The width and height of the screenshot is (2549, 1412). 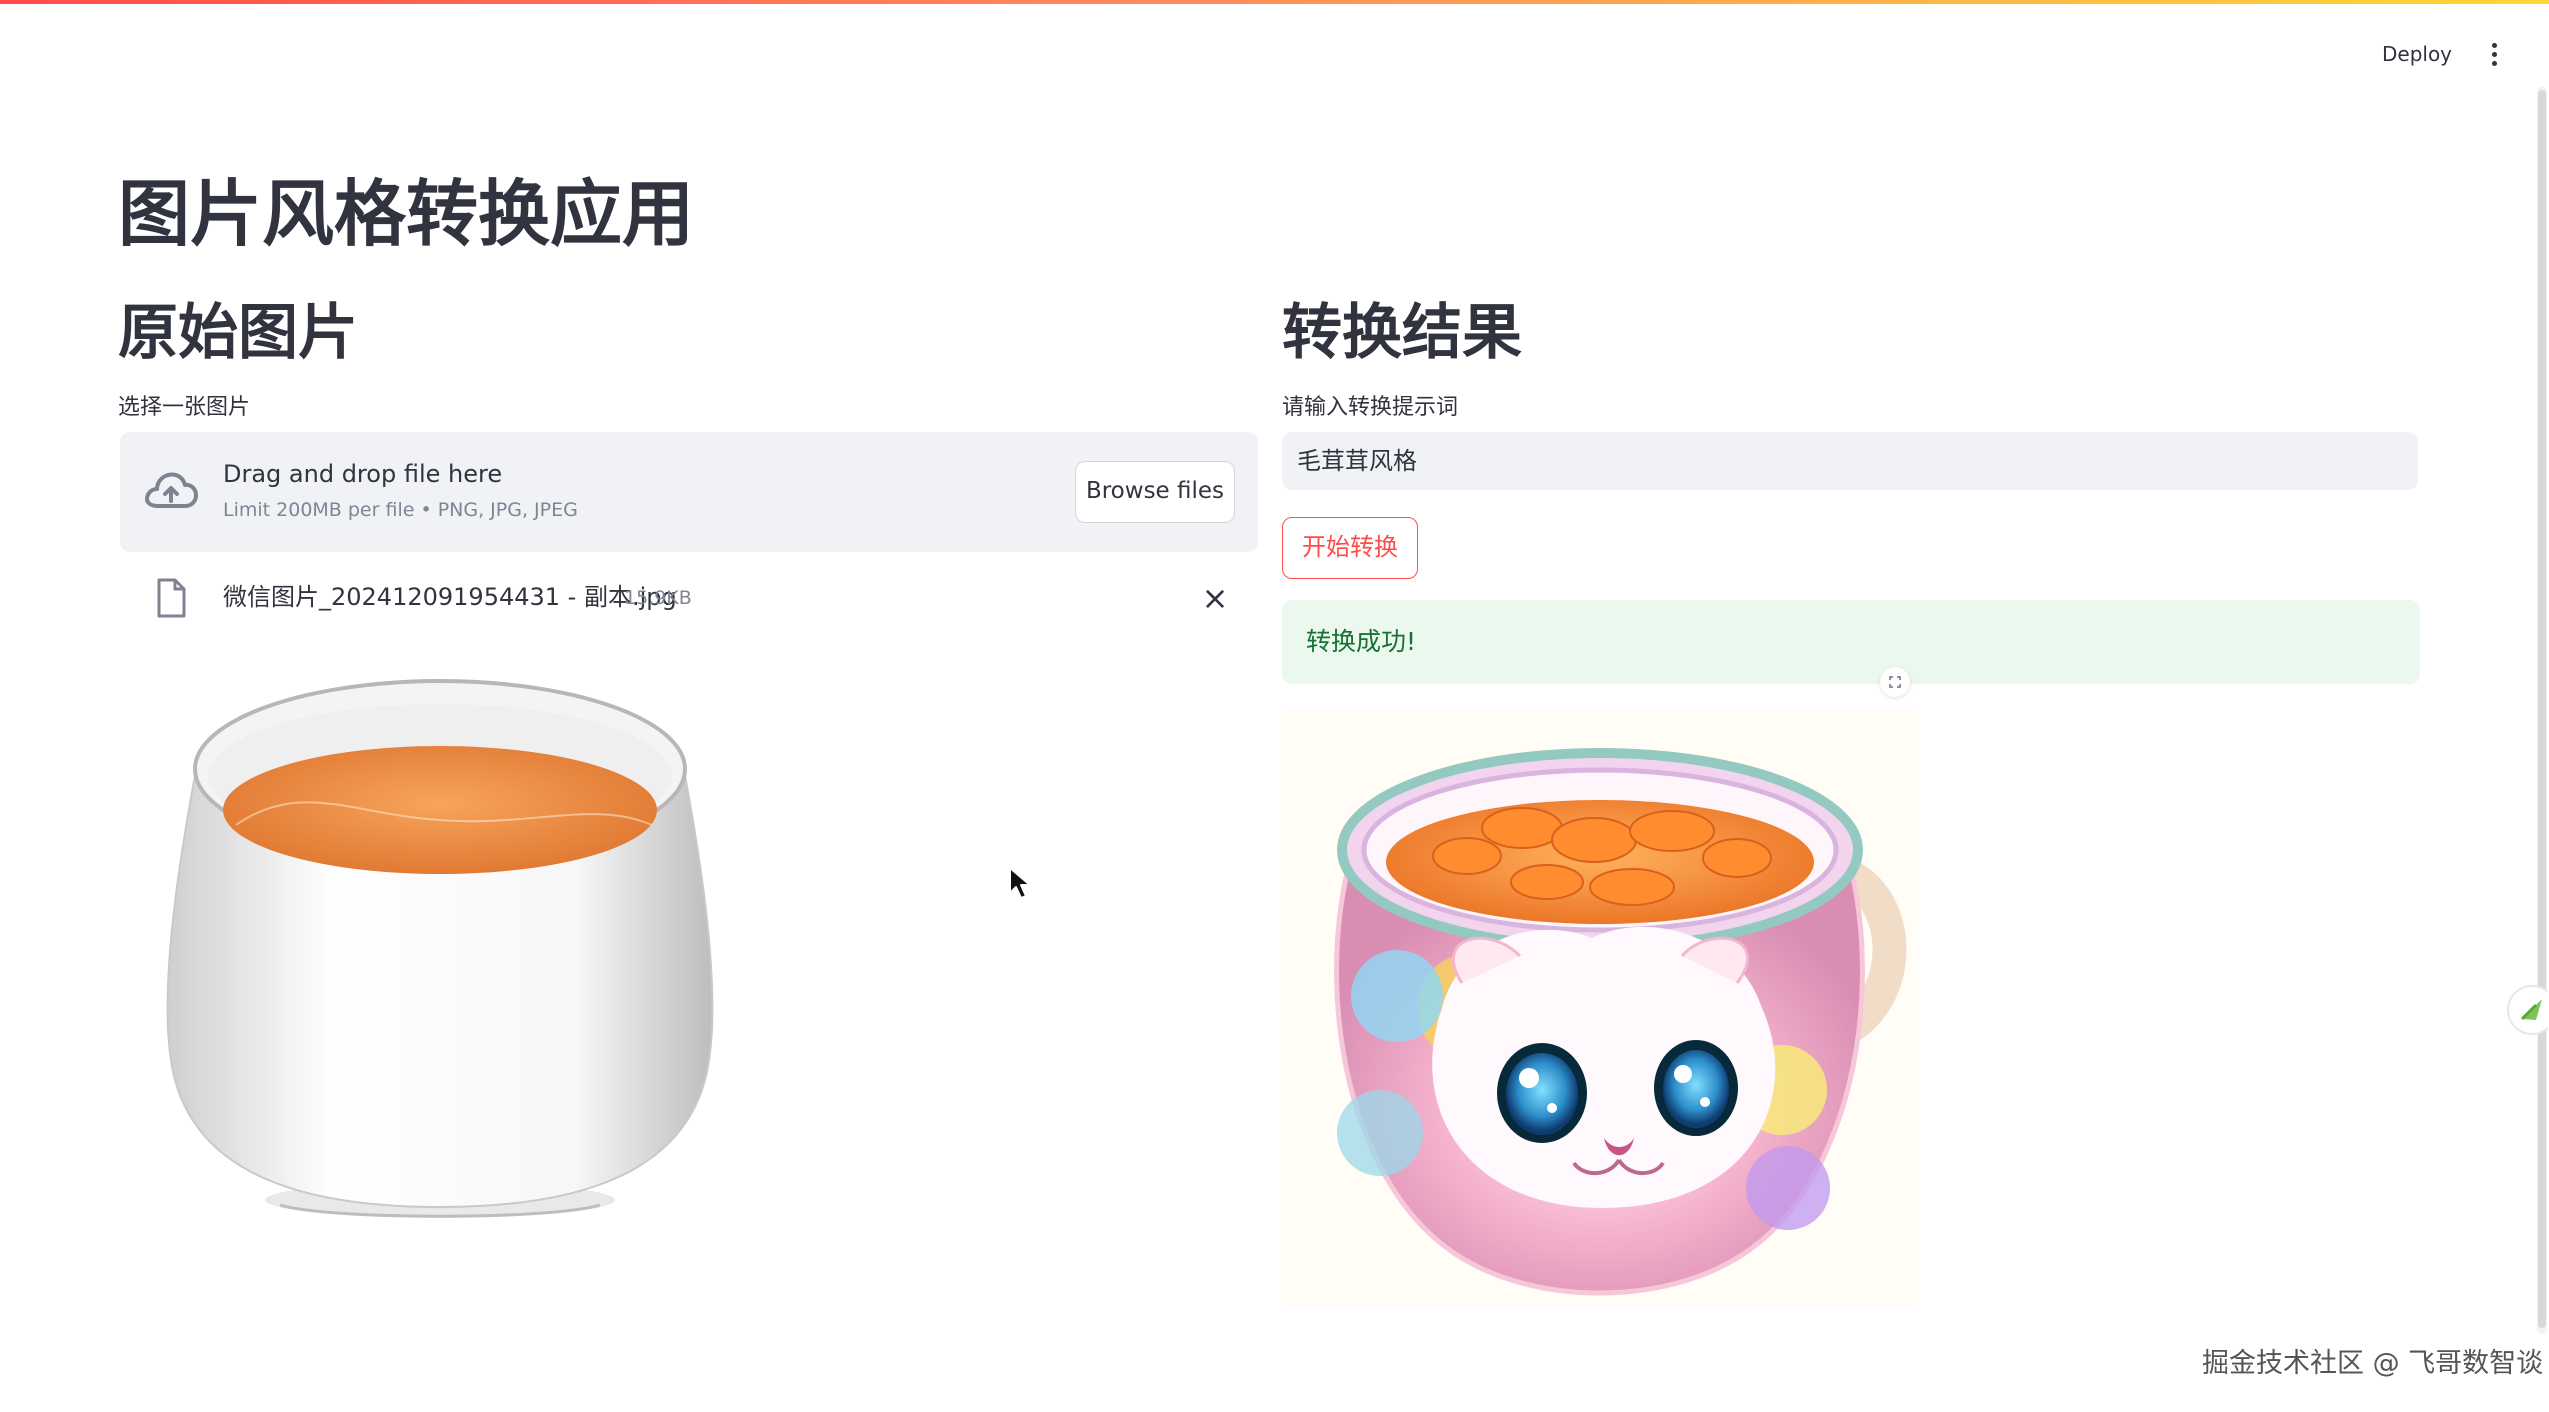 I want to click on start-conversion-button: 开始转换, so click(x=1350, y=548).